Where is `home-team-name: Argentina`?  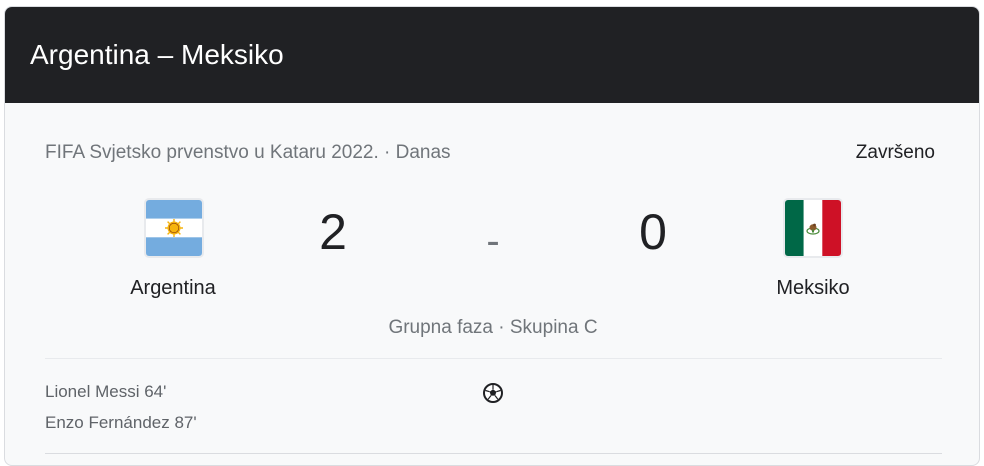
home-team-name: Argentina is located at coordinates (173, 288).